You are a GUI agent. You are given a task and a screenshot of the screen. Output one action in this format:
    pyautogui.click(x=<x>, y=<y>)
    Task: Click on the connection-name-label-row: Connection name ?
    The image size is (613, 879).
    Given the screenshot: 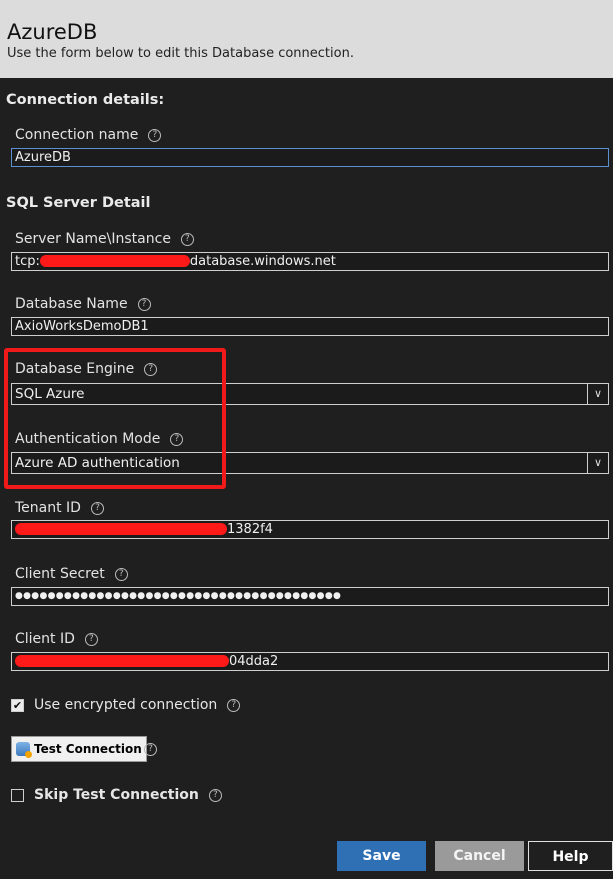 What is the action you would take?
    pyautogui.click(x=88, y=135)
    